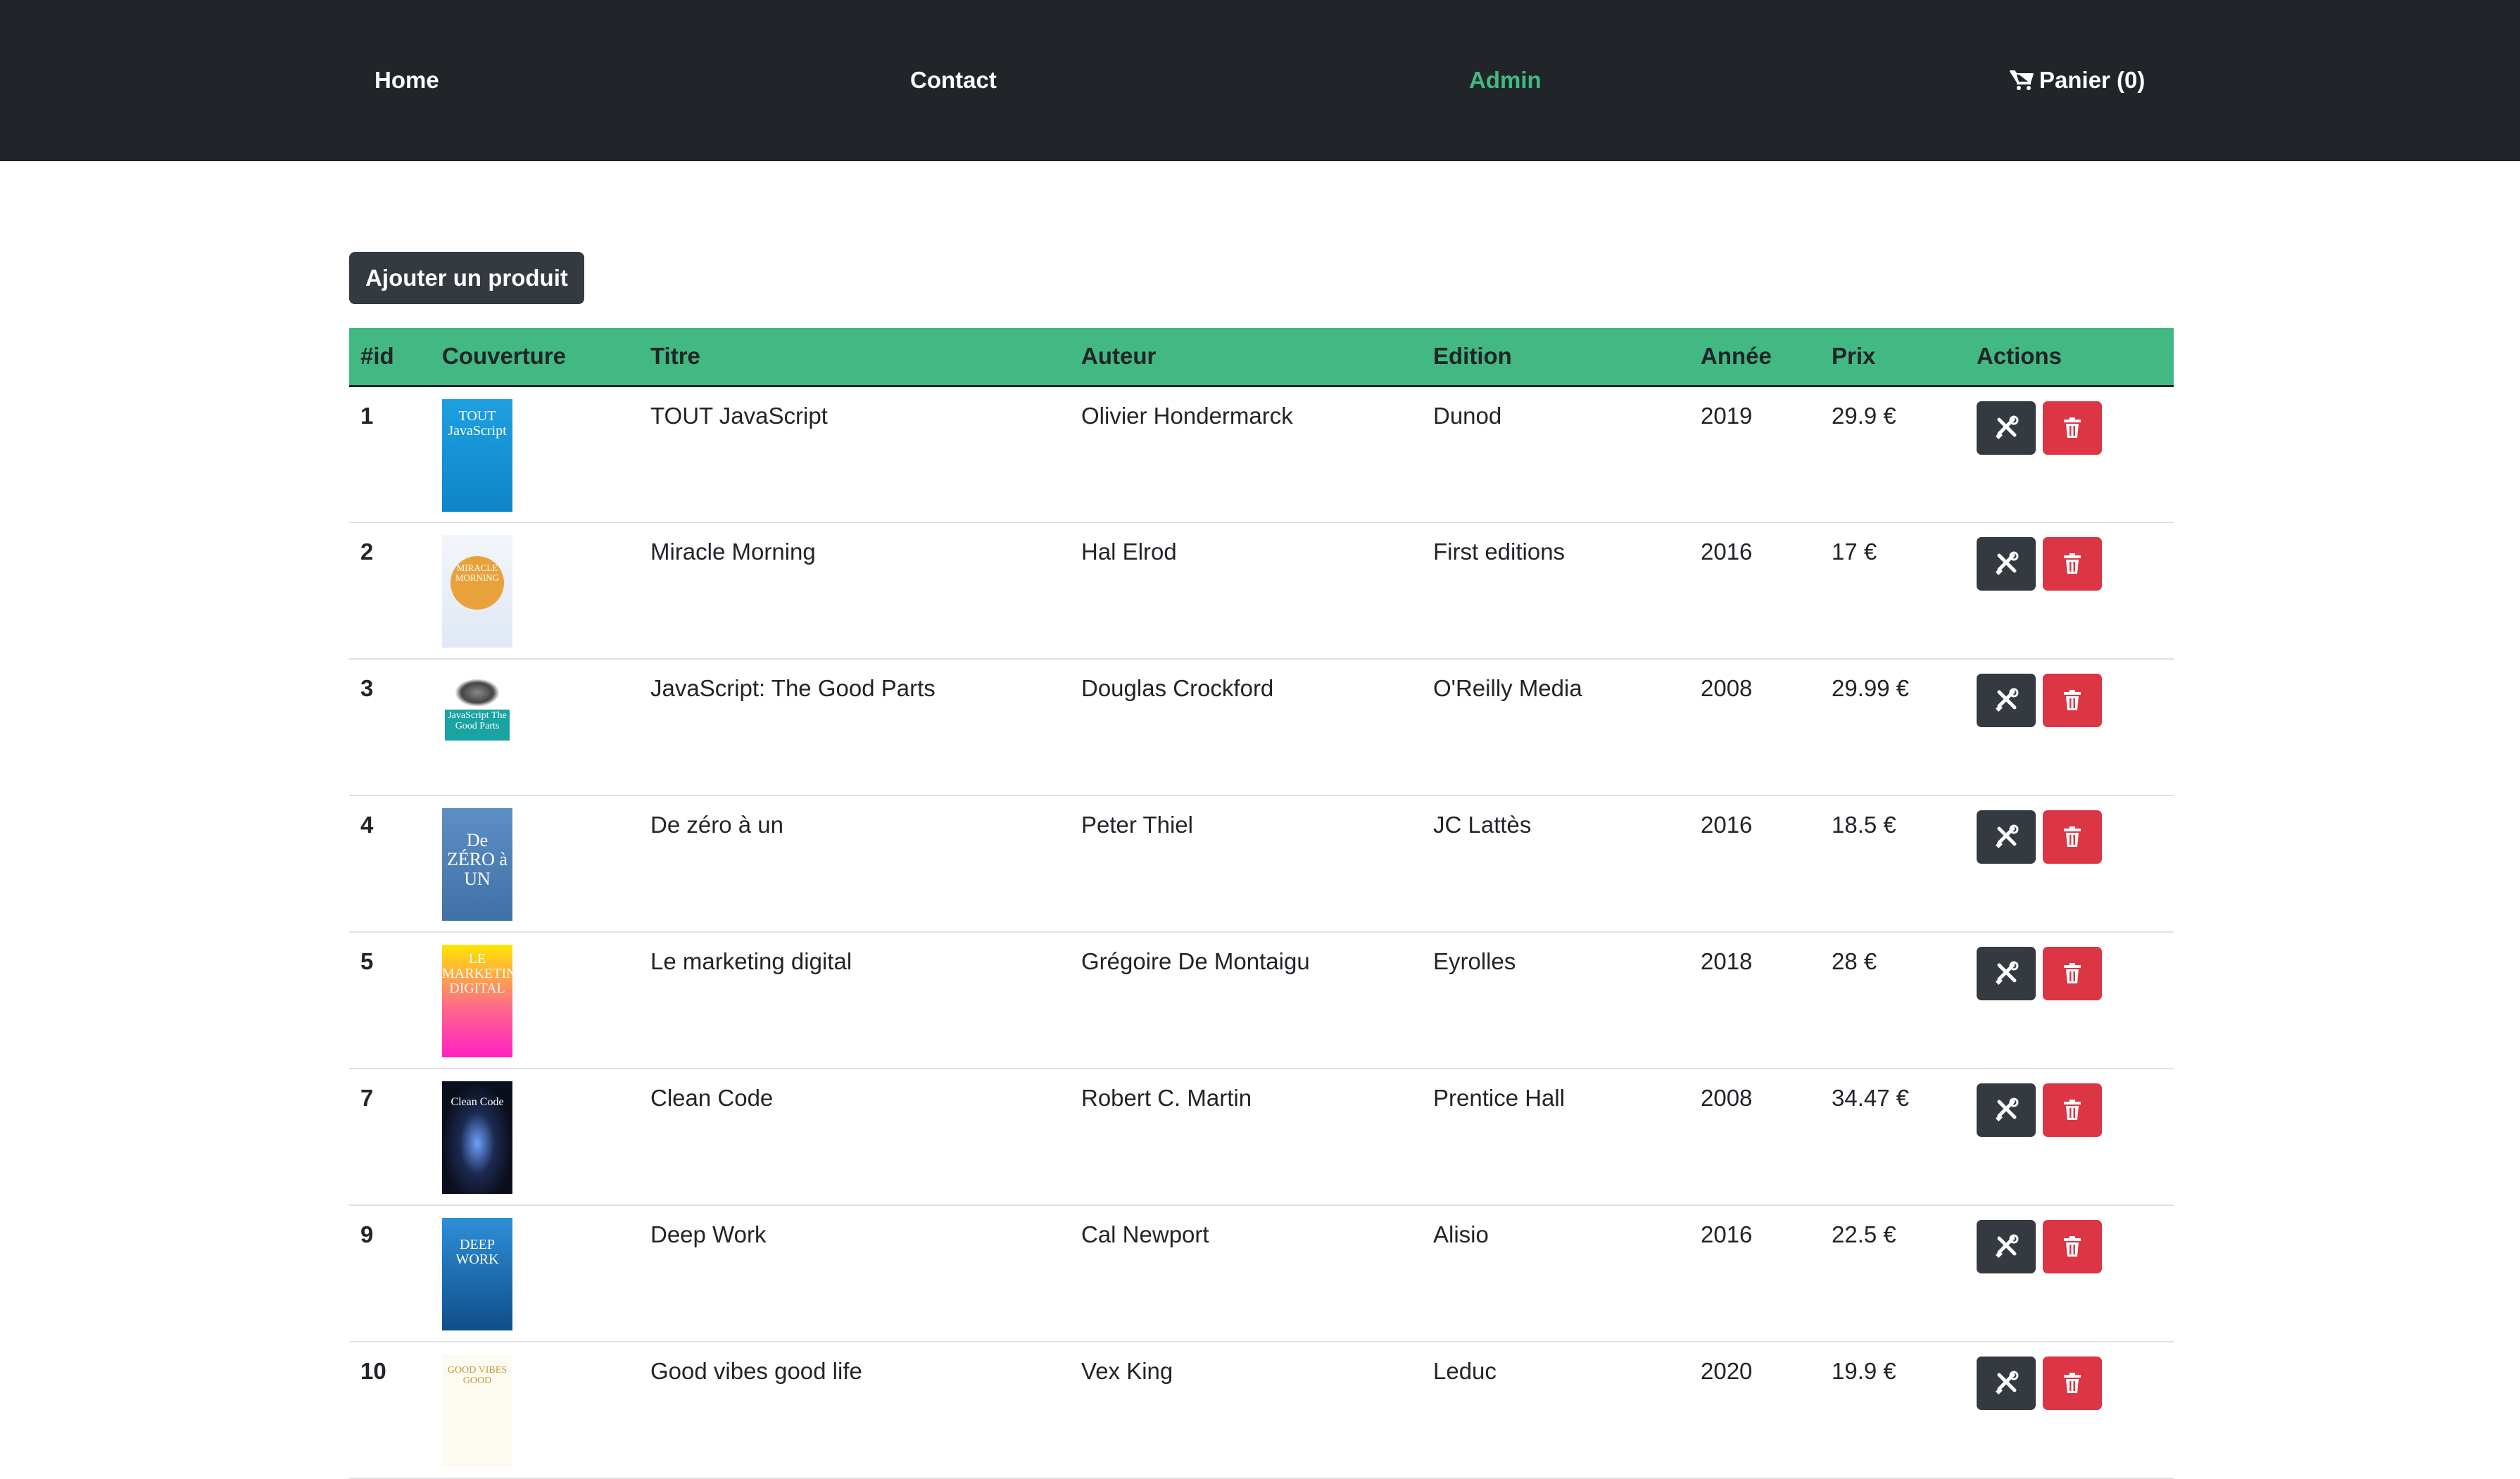 The image size is (2520, 1479). Describe the element at coordinates (1864, 1234) in the screenshot. I see `cell-price: 22.5 €` at that location.